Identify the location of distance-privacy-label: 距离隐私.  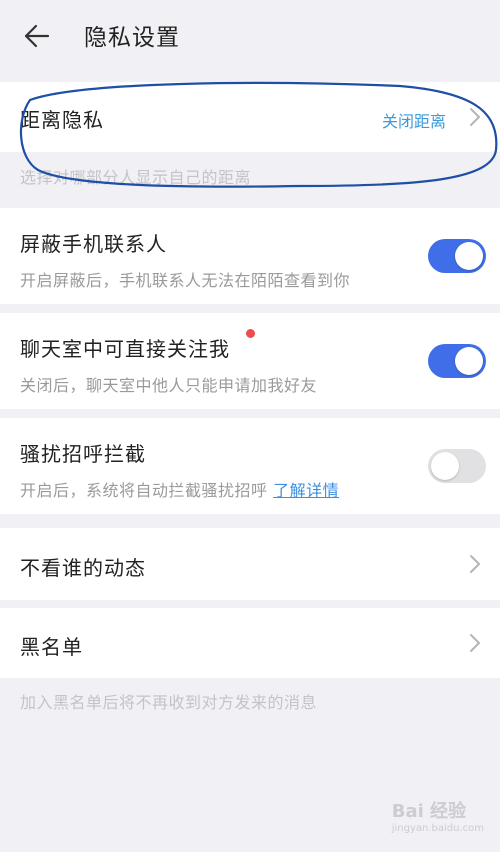
(62, 120).